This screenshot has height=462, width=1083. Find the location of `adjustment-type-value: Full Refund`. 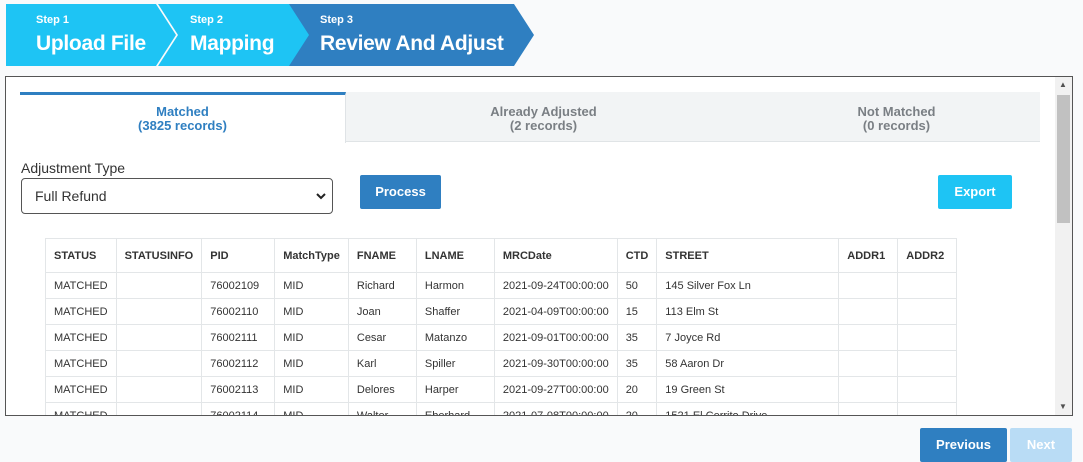

adjustment-type-value: Full Refund is located at coordinates (71, 196).